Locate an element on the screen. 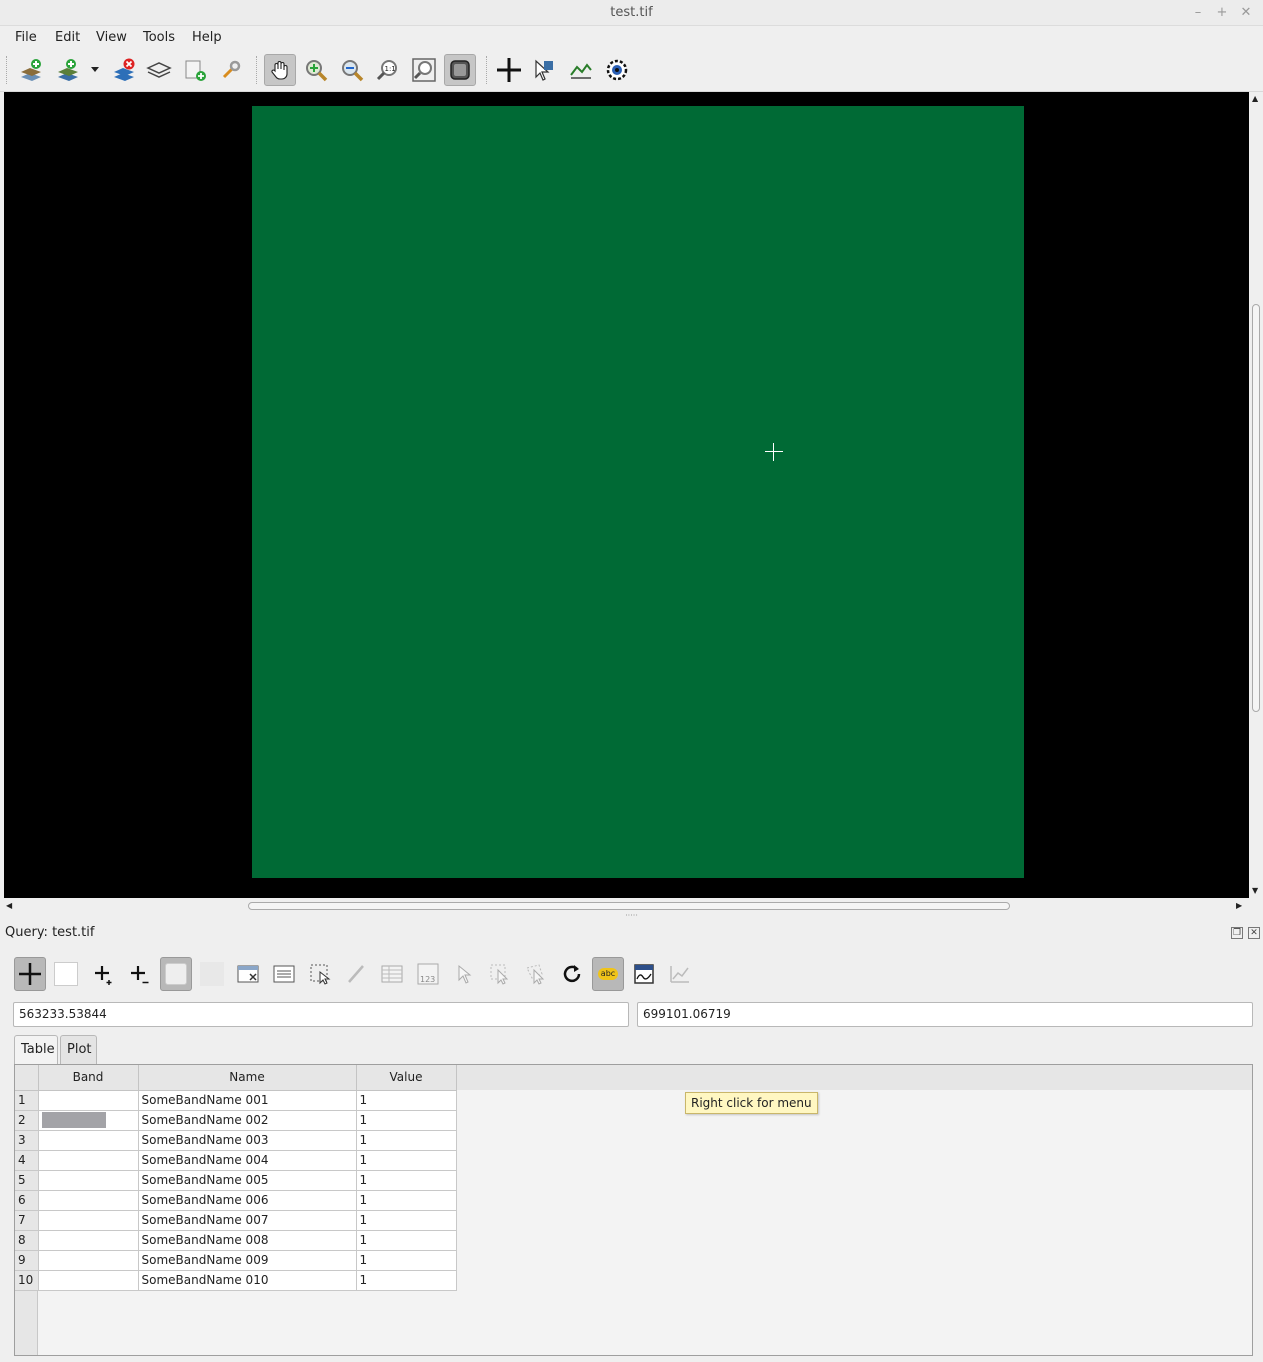 Image resolution: width=1263 pixels, height=1362 pixels. table-row: 1 SomeBandName 001 1 is located at coordinates (236, 1100).